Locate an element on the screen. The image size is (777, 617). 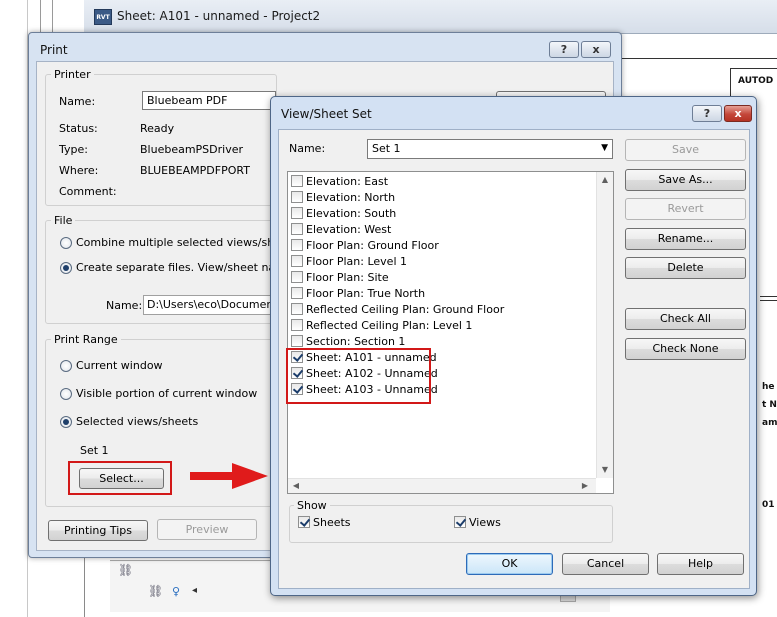
list-item-label: Floor Plan: Site is located at coordinates (347, 277).